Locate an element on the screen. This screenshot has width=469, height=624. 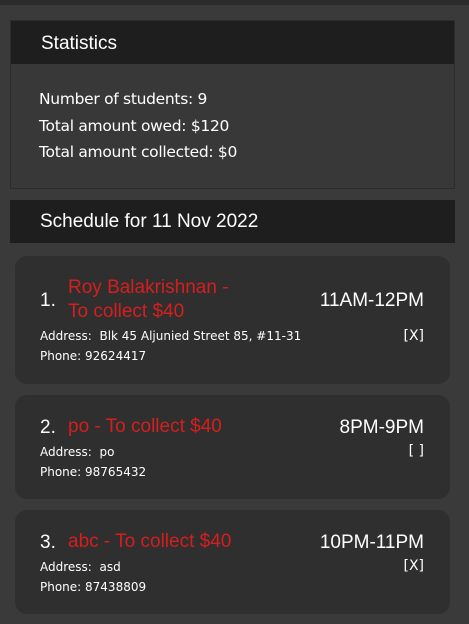
card-time: 10PM-11PM is located at coordinates (371, 542).